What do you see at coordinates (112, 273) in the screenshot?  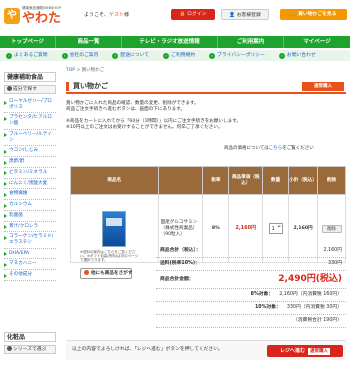 I see `continue-shopping-label: 他にも商品をさがす` at bounding box center [112, 273].